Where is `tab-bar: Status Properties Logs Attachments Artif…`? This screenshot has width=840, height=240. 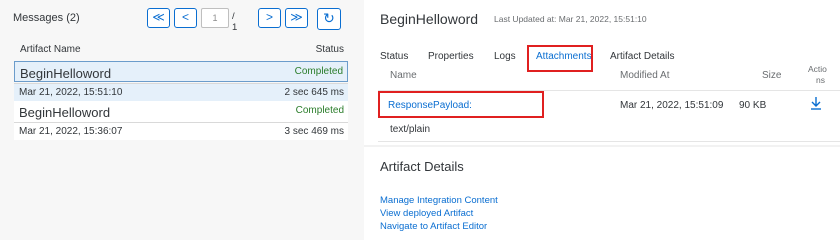
tab-bar: Status Properties Logs Attachments Artif… is located at coordinates (602, 58).